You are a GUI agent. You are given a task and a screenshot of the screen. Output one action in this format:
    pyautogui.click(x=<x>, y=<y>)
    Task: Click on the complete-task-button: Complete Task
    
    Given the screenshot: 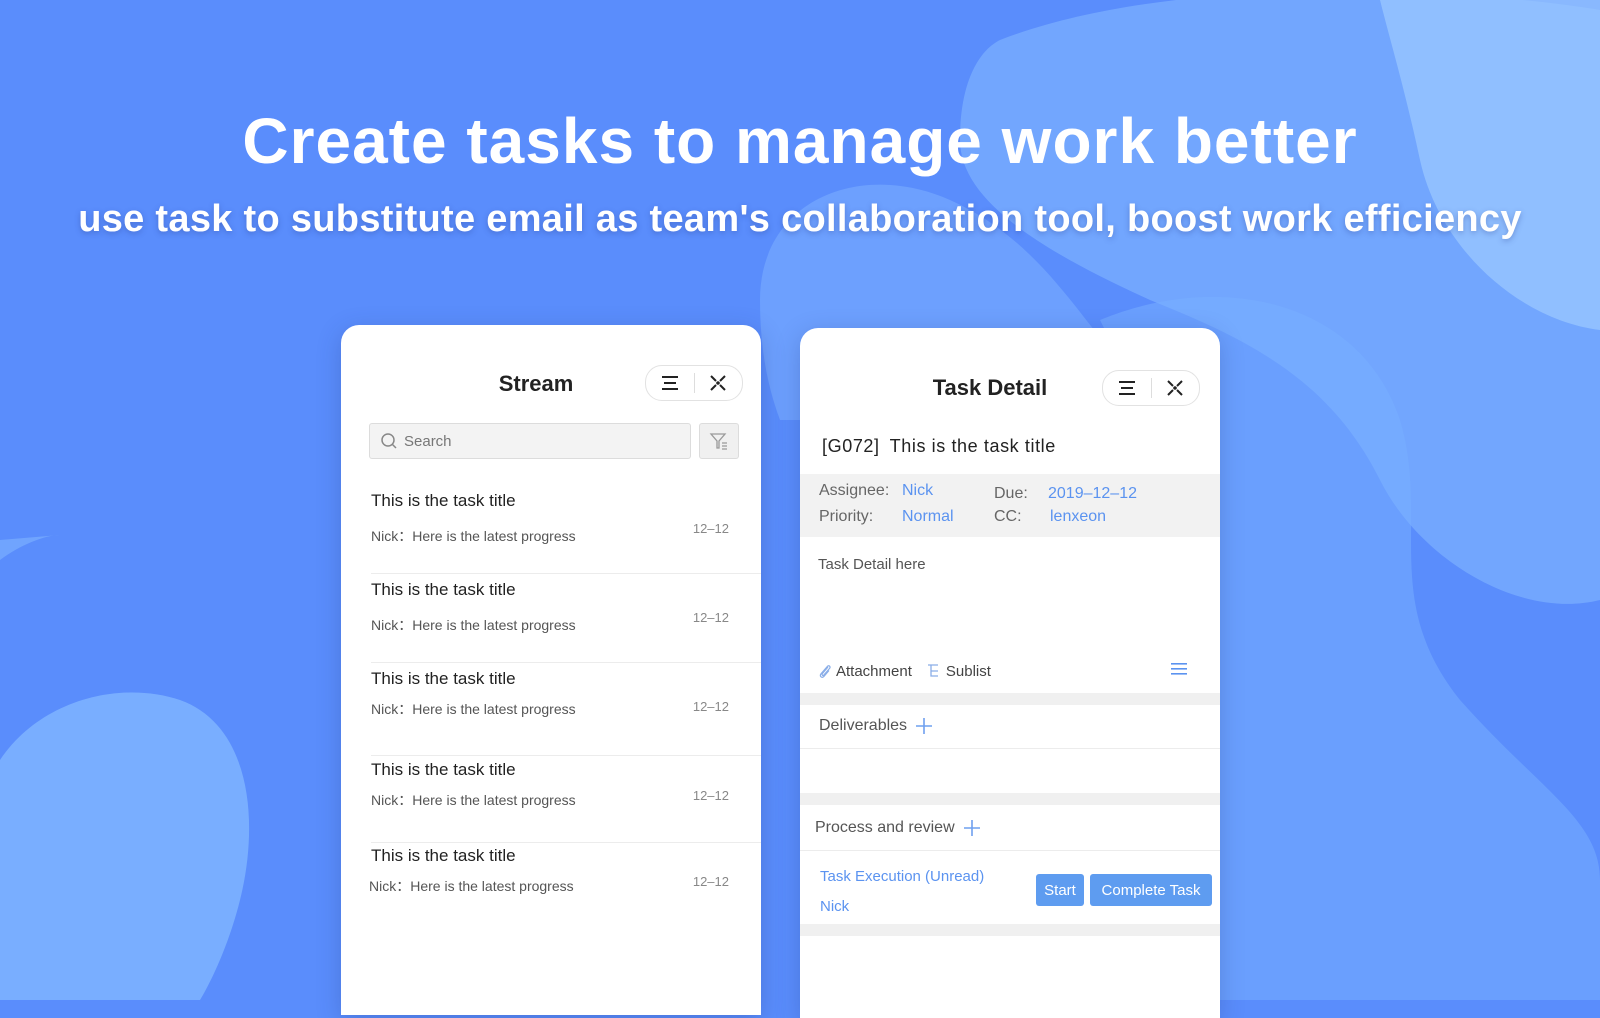 What is the action you would take?
    pyautogui.click(x=1151, y=890)
    